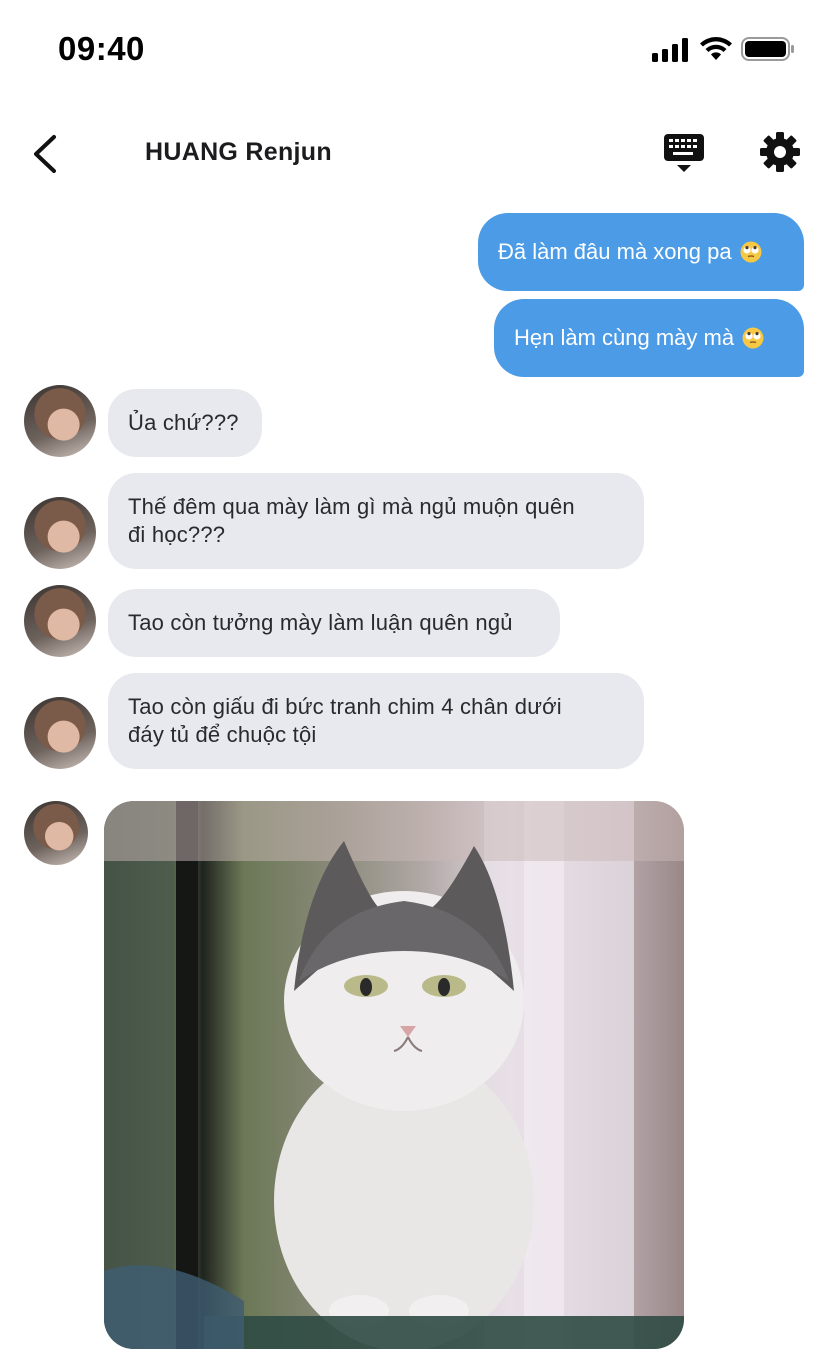  I want to click on incoming-message: Tao còn tưởng mày làm luận quên ngủ, so click(334, 623).